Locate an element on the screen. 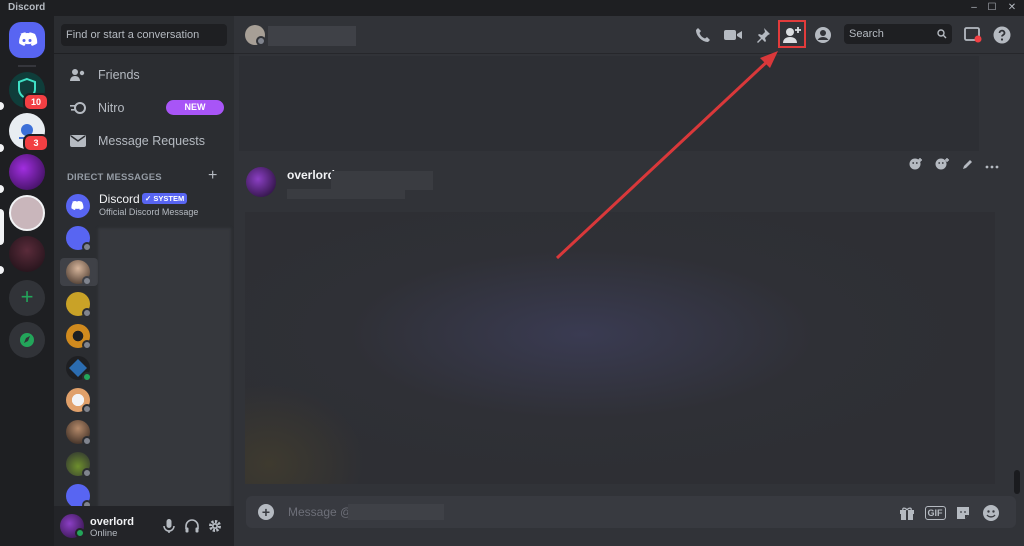  message-actions-toolbar is located at coordinates (954, 165).